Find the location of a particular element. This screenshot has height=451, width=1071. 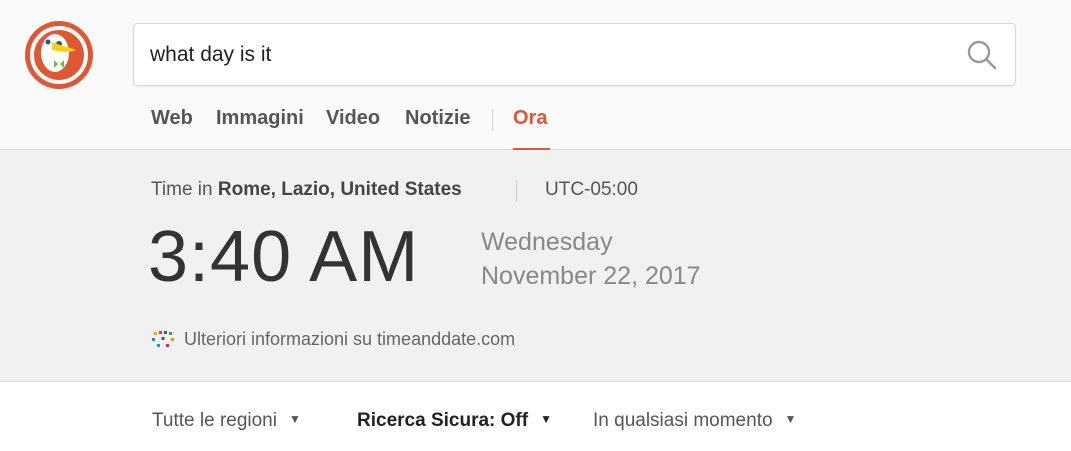

time-range-label: In qualsiasi momento is located at coordinates (683, 420).